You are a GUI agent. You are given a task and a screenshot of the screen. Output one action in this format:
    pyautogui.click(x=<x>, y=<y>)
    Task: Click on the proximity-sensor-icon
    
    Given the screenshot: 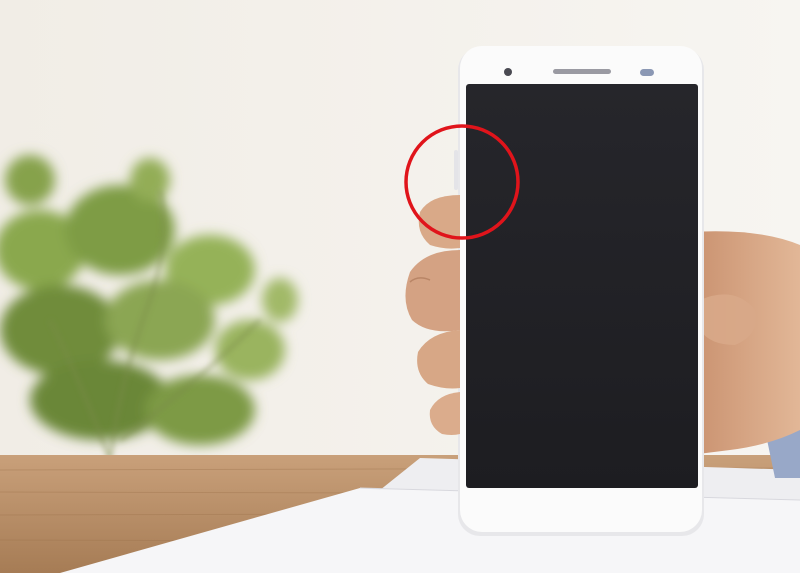 What is the action you would take?
    pyautogui.click(x=647, y=72)
    